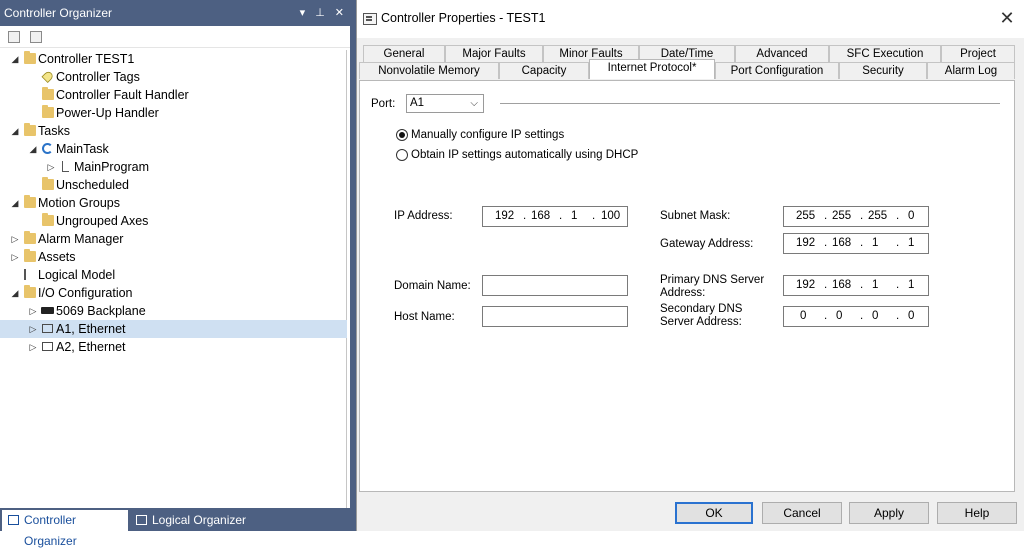 This screenshot has width=1024, height=552. I want to click on controller-icon, so click(30, 57).